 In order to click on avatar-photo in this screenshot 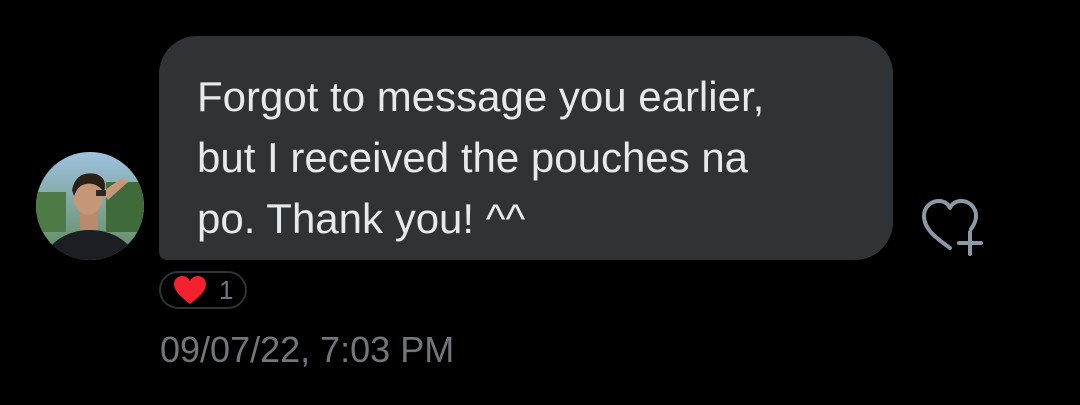, I will do `click(90, 206)`.